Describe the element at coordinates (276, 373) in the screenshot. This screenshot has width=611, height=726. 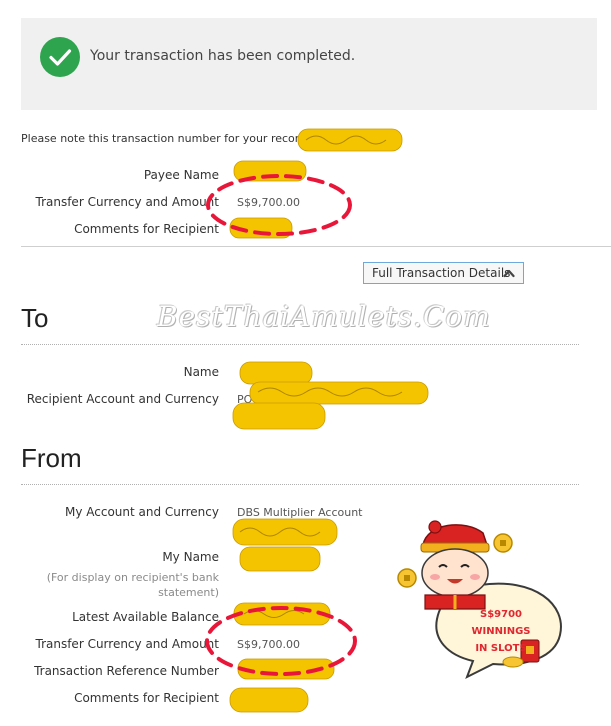
I see `redaction-recipient-name` at that location.